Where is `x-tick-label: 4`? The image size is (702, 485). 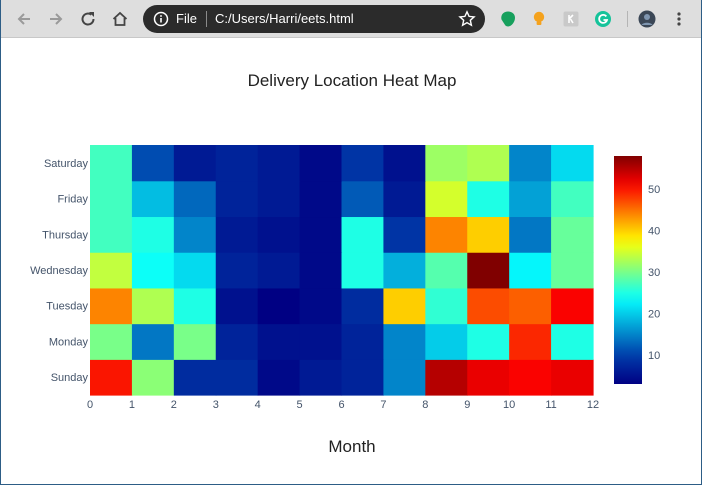
x-tick-label: 4 is located at coordinates (258, 405).